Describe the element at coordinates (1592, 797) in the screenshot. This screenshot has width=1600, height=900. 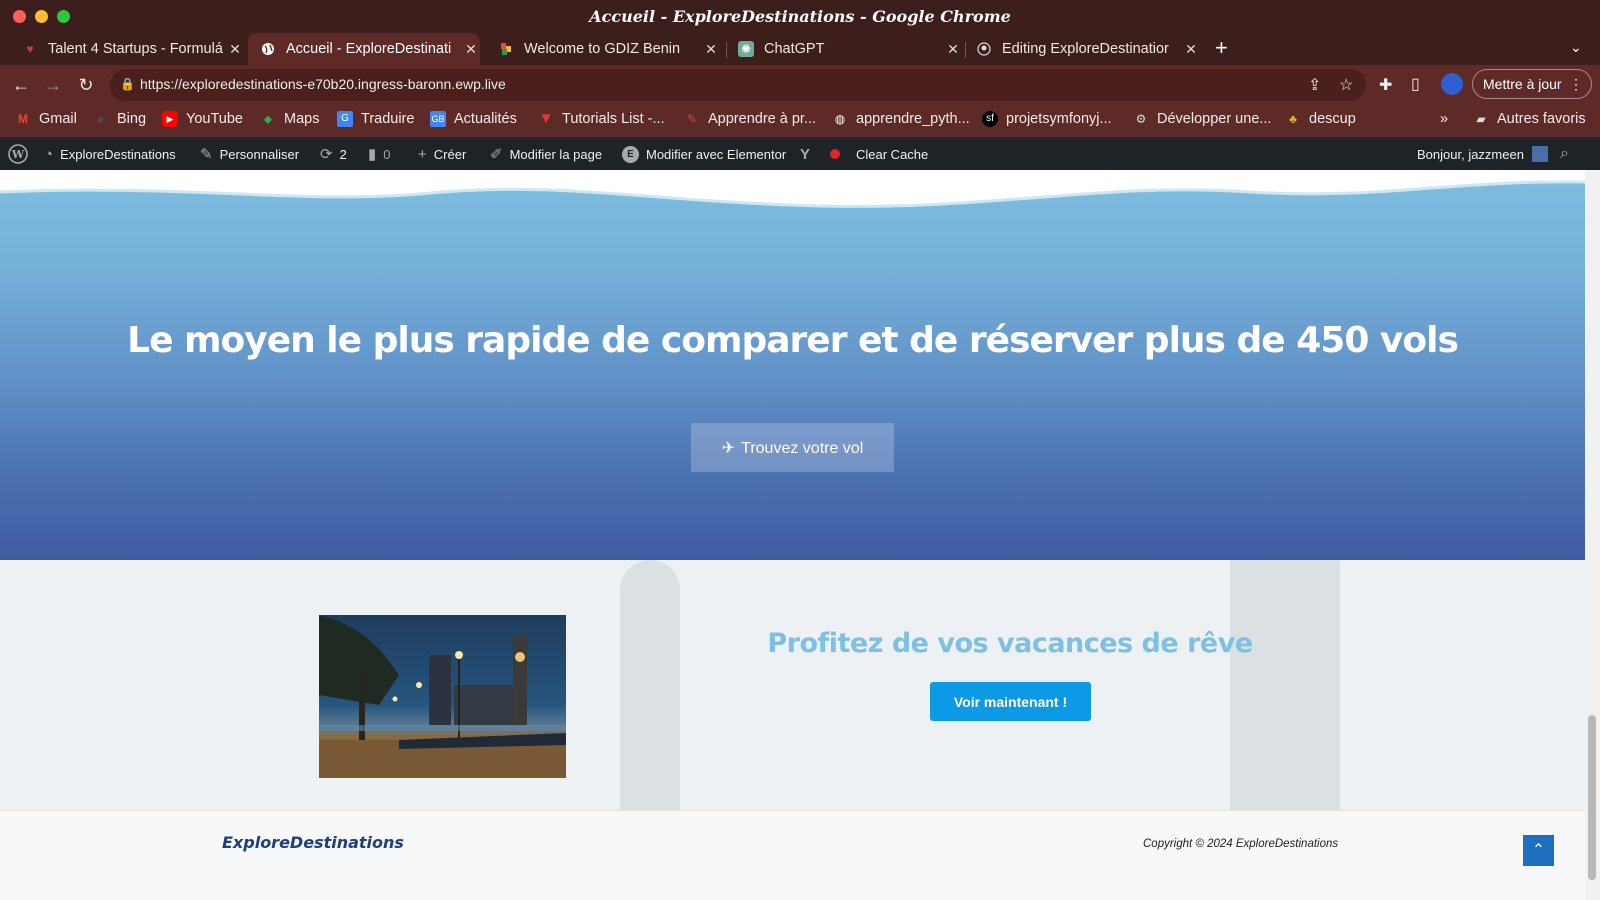
I see `scrollbar-thumb` at that location.